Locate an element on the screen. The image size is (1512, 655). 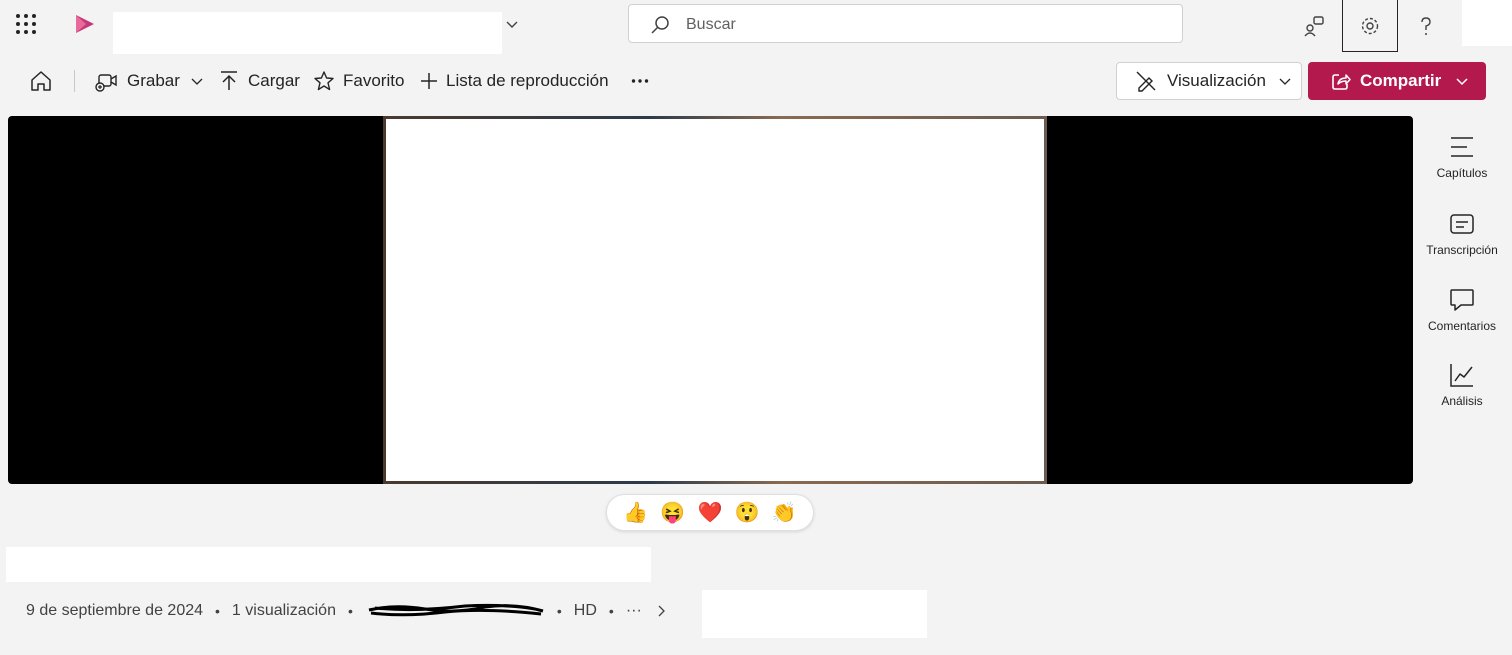
more-icon is located at coordinates (640, 81).